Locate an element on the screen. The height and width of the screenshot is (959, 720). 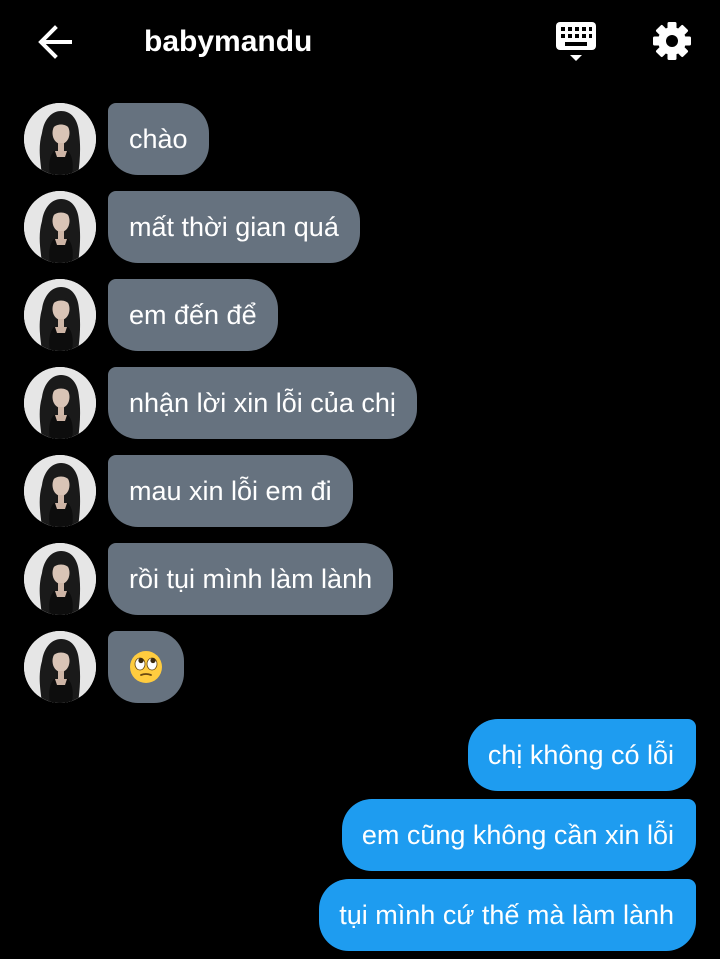
message-bubble-incoming: rồi tụi mình làm lành is located at coordinates (251, 579).